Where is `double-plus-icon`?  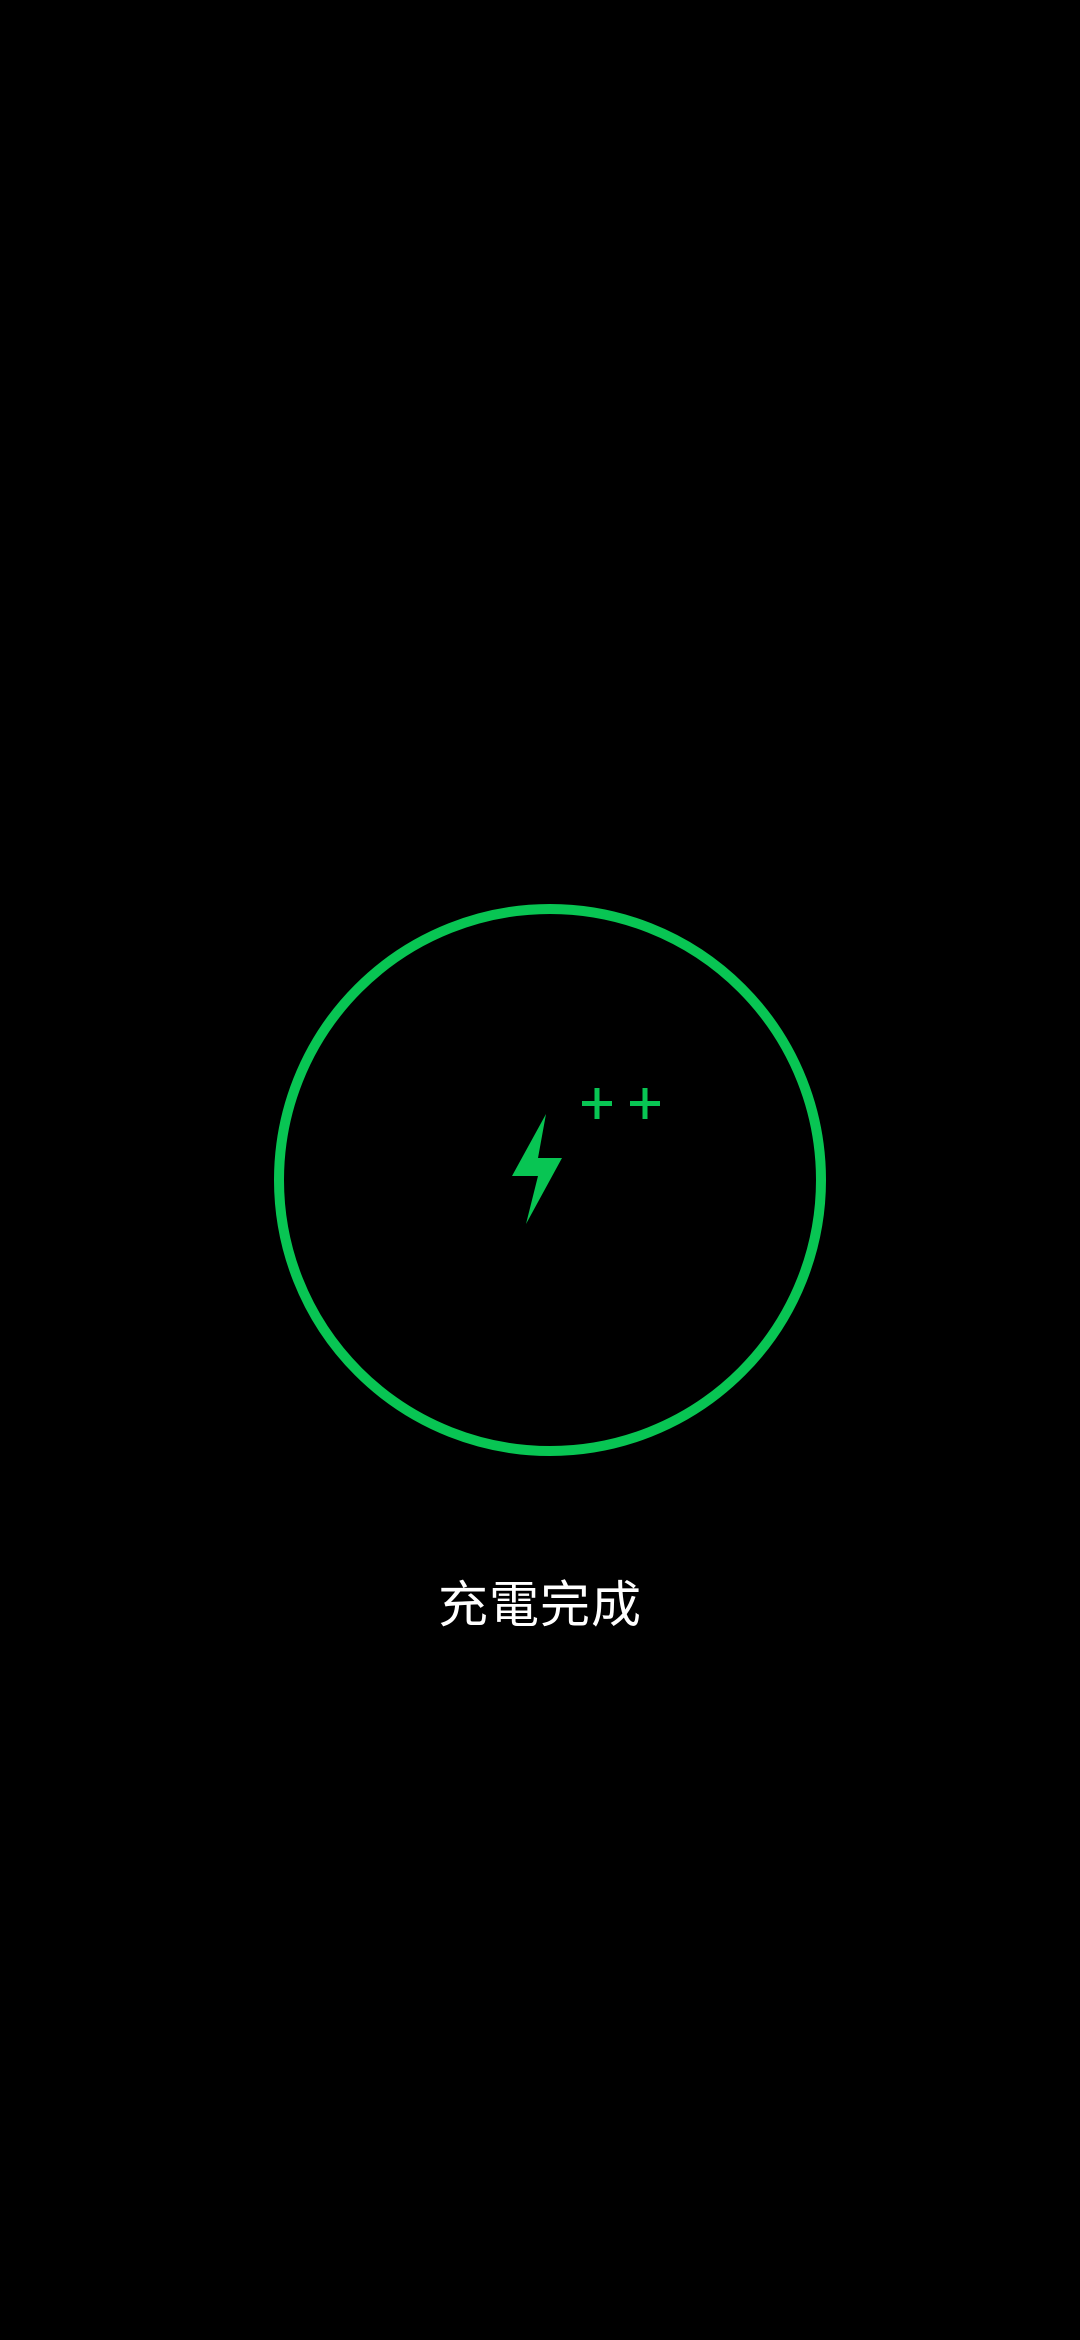
double-plus-icon is located at coordinates (621, 1103).